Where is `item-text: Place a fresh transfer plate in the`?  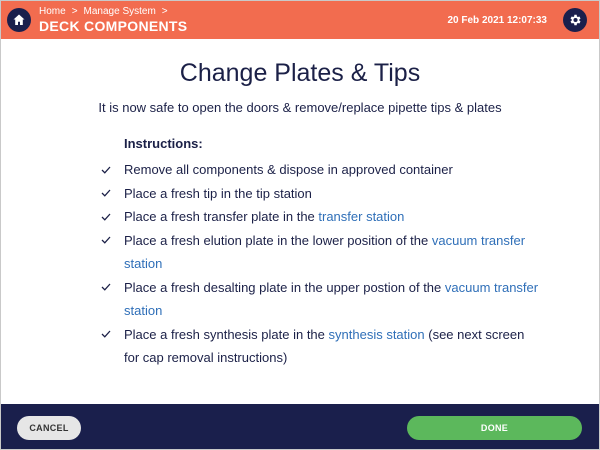
item-text: Place a fresh transfer plate in the is located at coordinates (221, 216).